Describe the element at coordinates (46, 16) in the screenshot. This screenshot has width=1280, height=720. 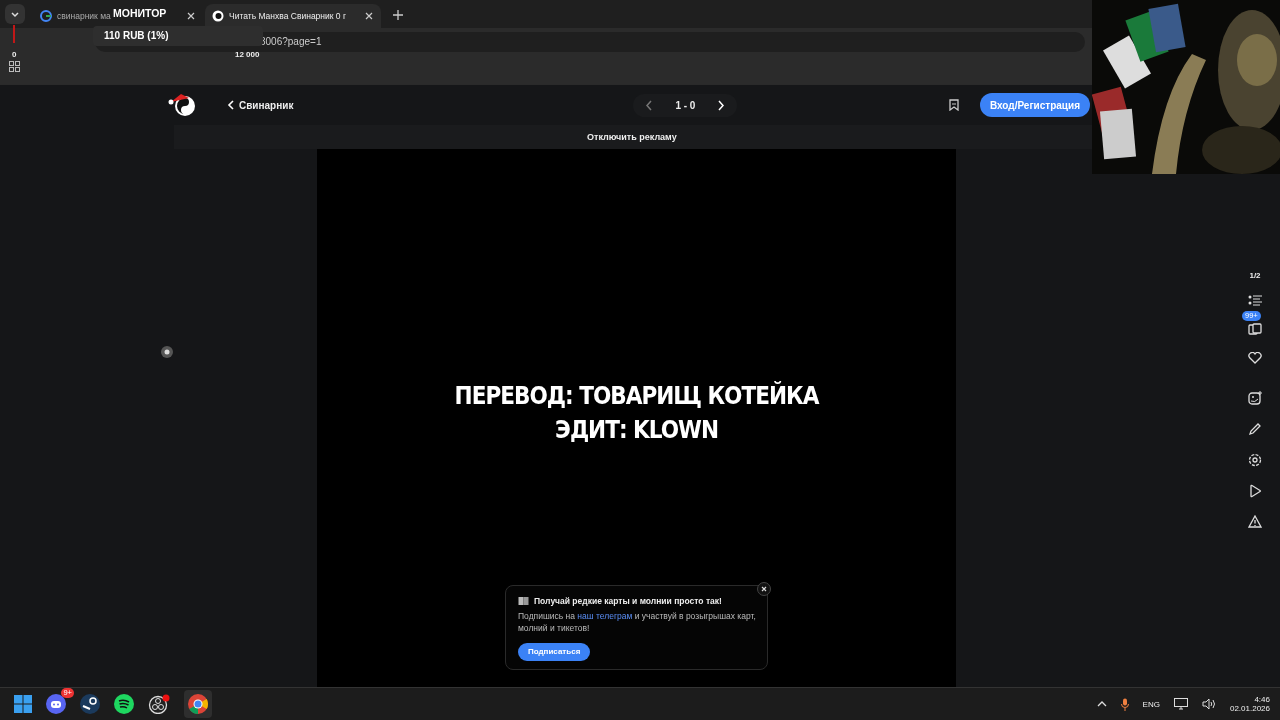
I see `google-icon` at that location.